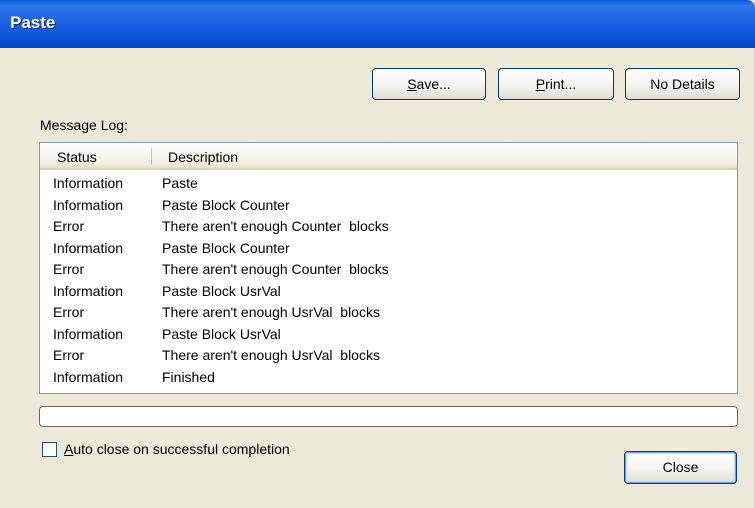 This screenshot has height=508, width=755. Describe the element at coordinates (84, 125) in the screenshot. I see `message-log-label: Message Log:` at that location.